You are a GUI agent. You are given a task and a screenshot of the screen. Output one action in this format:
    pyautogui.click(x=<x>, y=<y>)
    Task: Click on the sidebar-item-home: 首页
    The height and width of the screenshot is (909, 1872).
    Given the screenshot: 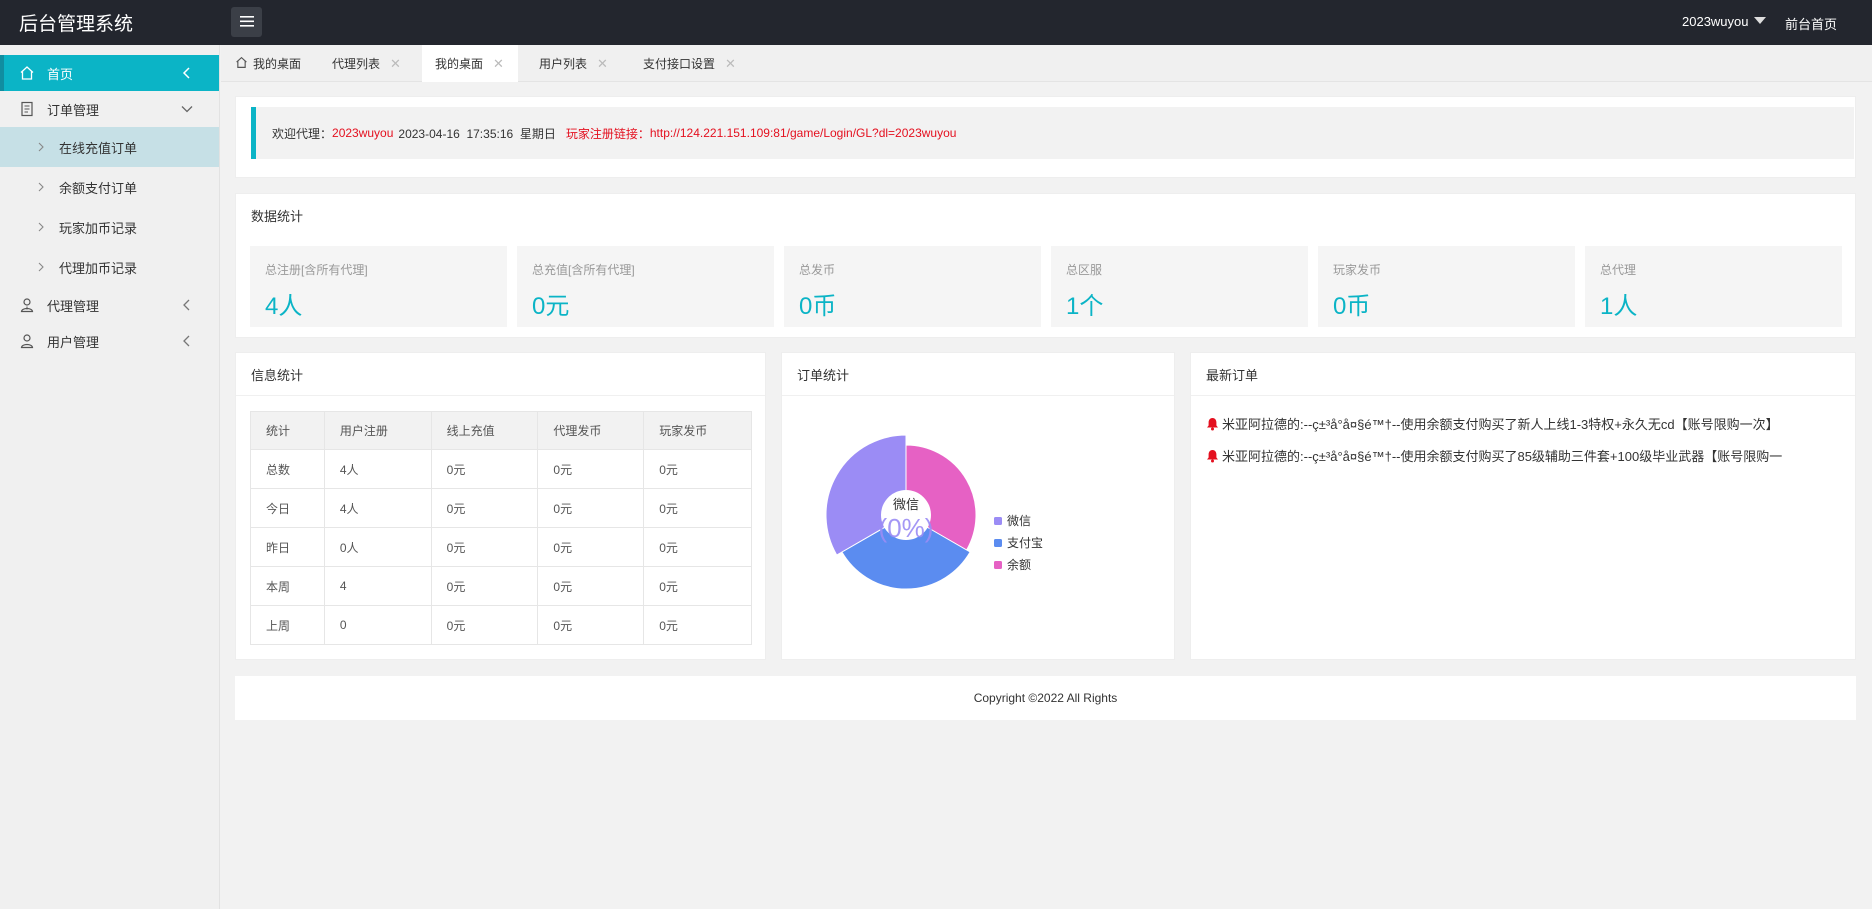 What is the action you would take?
    pyautogui.click(x=109, y=73)
    